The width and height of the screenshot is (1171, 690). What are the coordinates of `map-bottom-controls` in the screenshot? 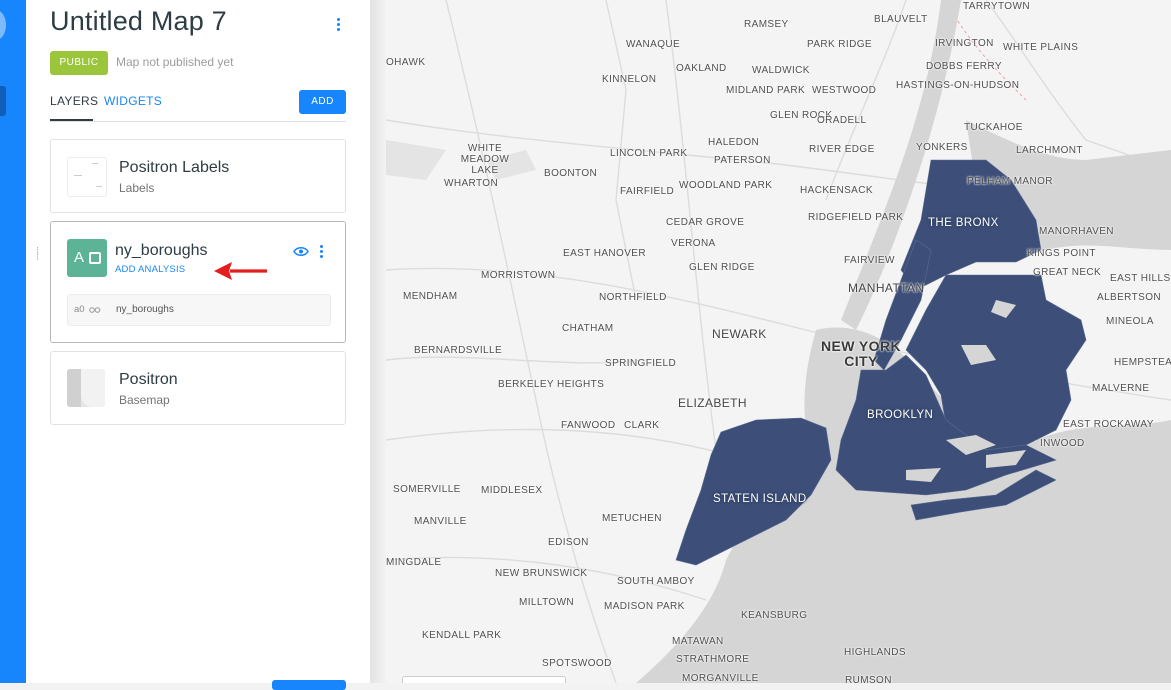 It's located at (484, 679).